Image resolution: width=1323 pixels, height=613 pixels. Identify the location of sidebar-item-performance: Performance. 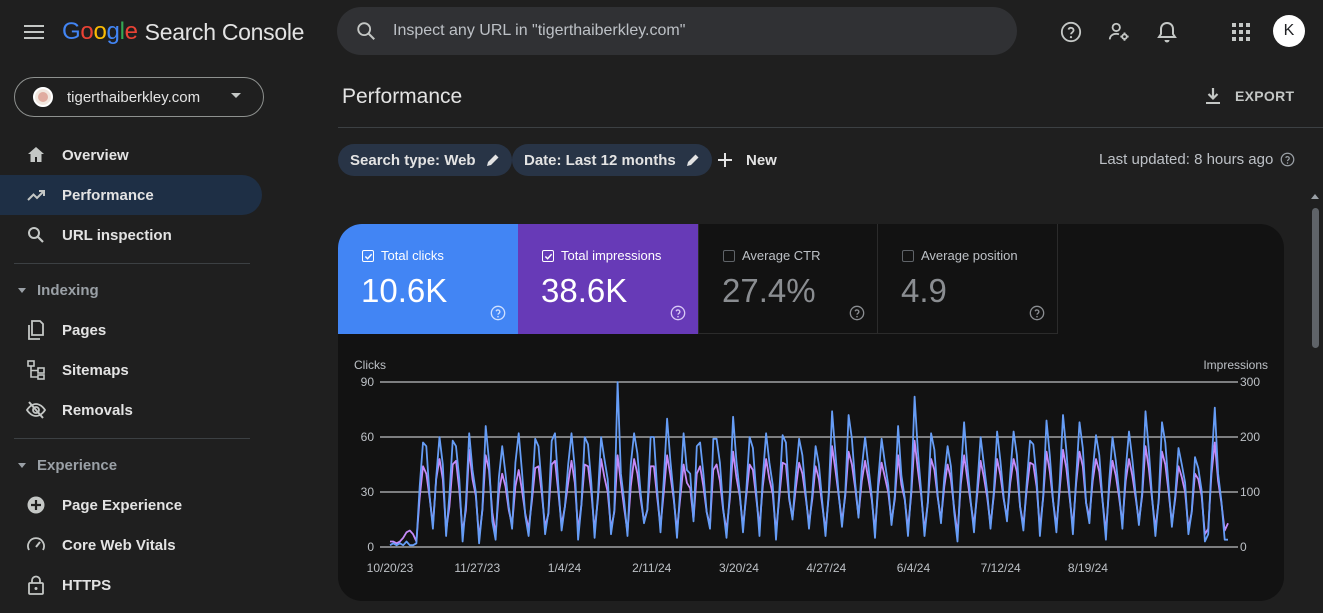
(131, 195).